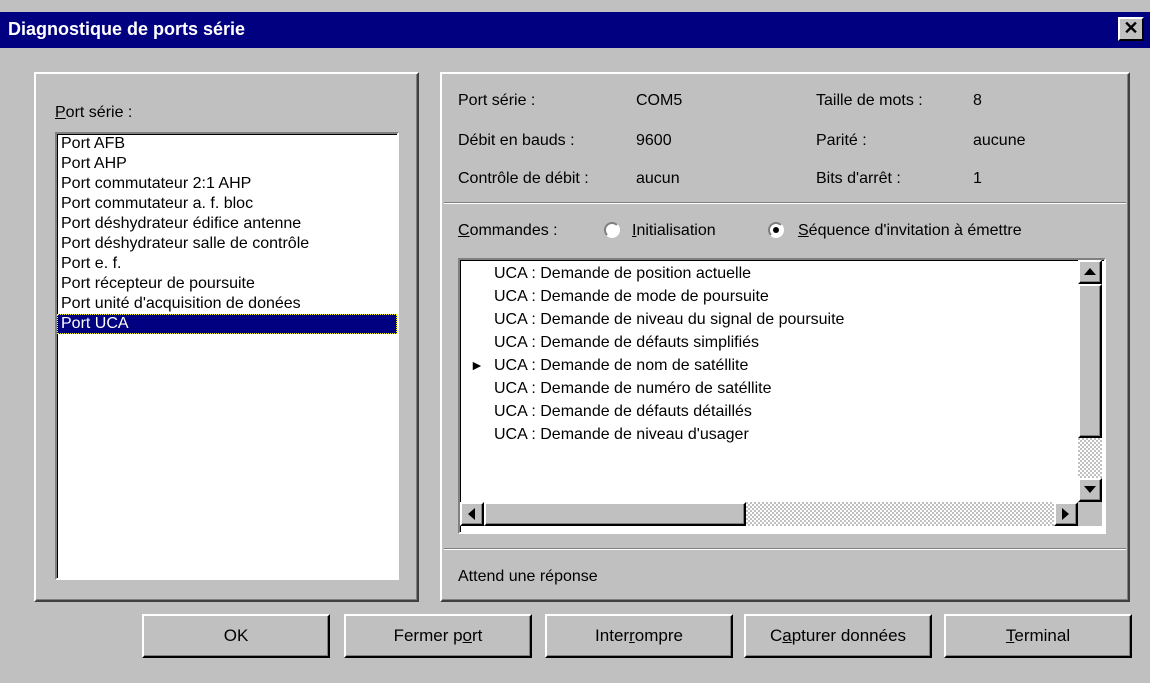  What do you see at coordinates (977, 178) in the screenshot?
I see `stop-bits-value: 1` at bounding box center [977, 178].